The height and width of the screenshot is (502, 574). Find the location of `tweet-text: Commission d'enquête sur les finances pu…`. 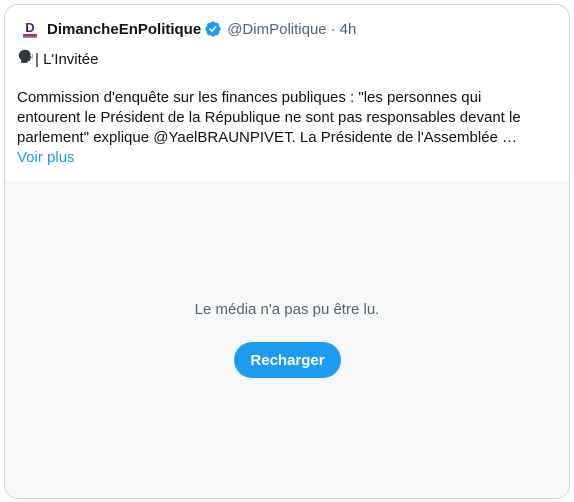

tweet-text: Commission d'enquête sur les finances pu… is located at coordinates (269, 117).